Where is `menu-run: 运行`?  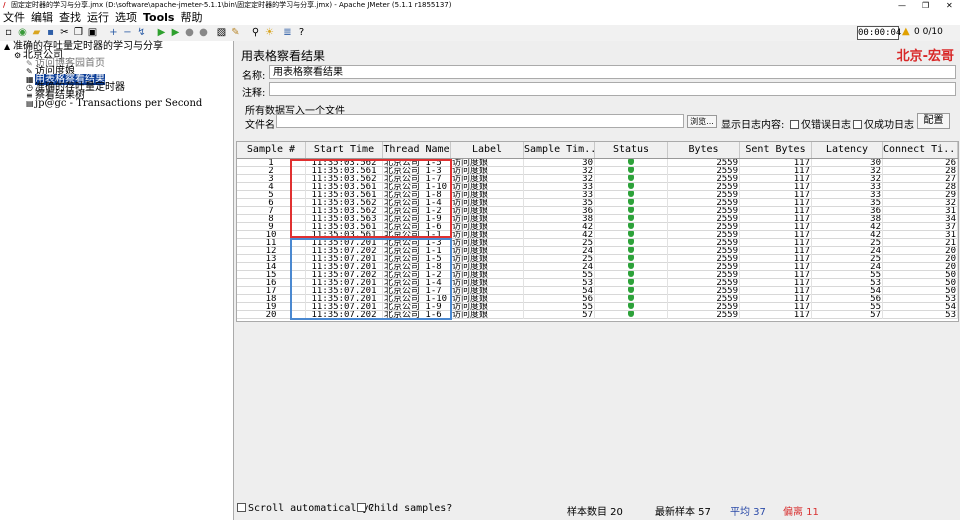 menu-run: 运行 is located at coordinates (98, 18).